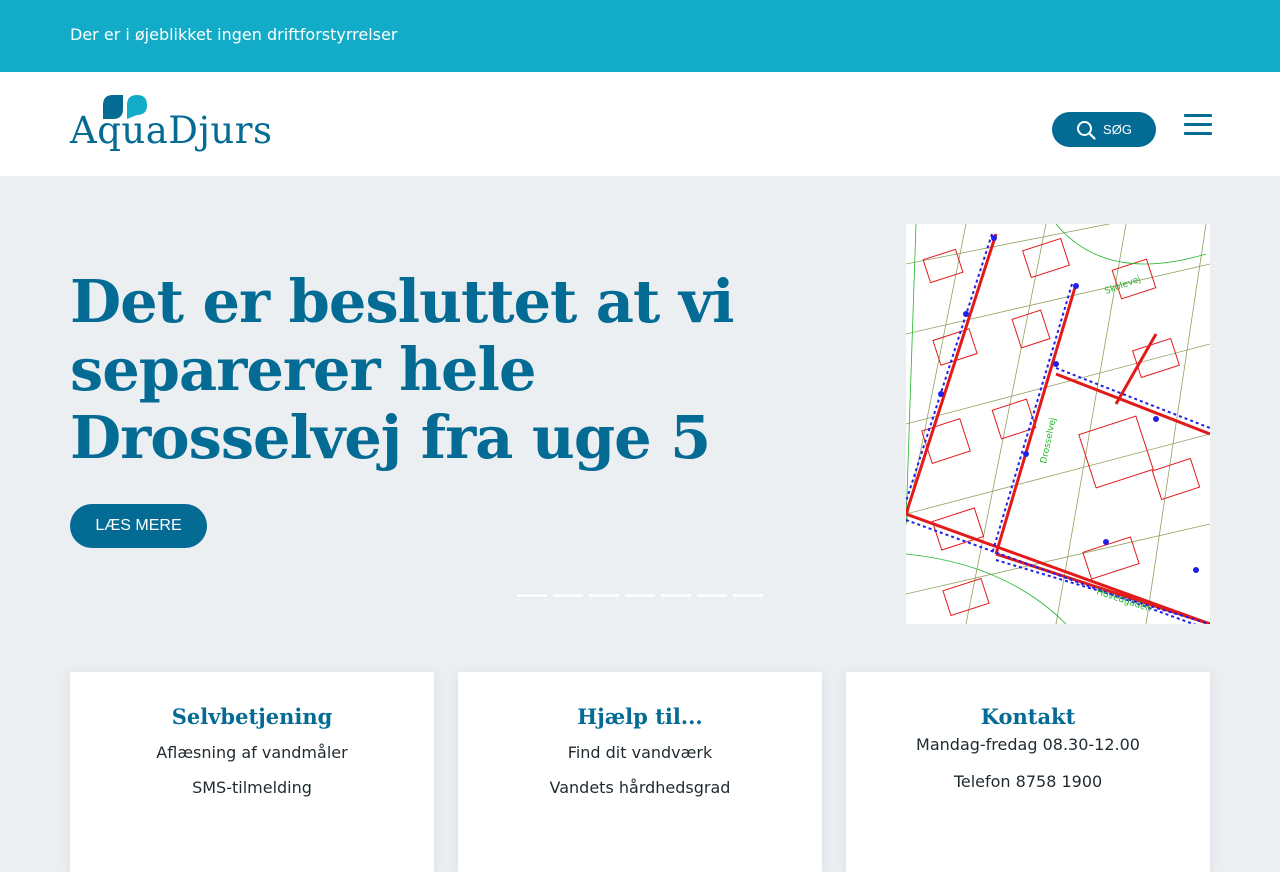 This screenshot has width=1280, height=872. I want to click on card-link: Aflæsning af vandmåler, so click(252, 752).